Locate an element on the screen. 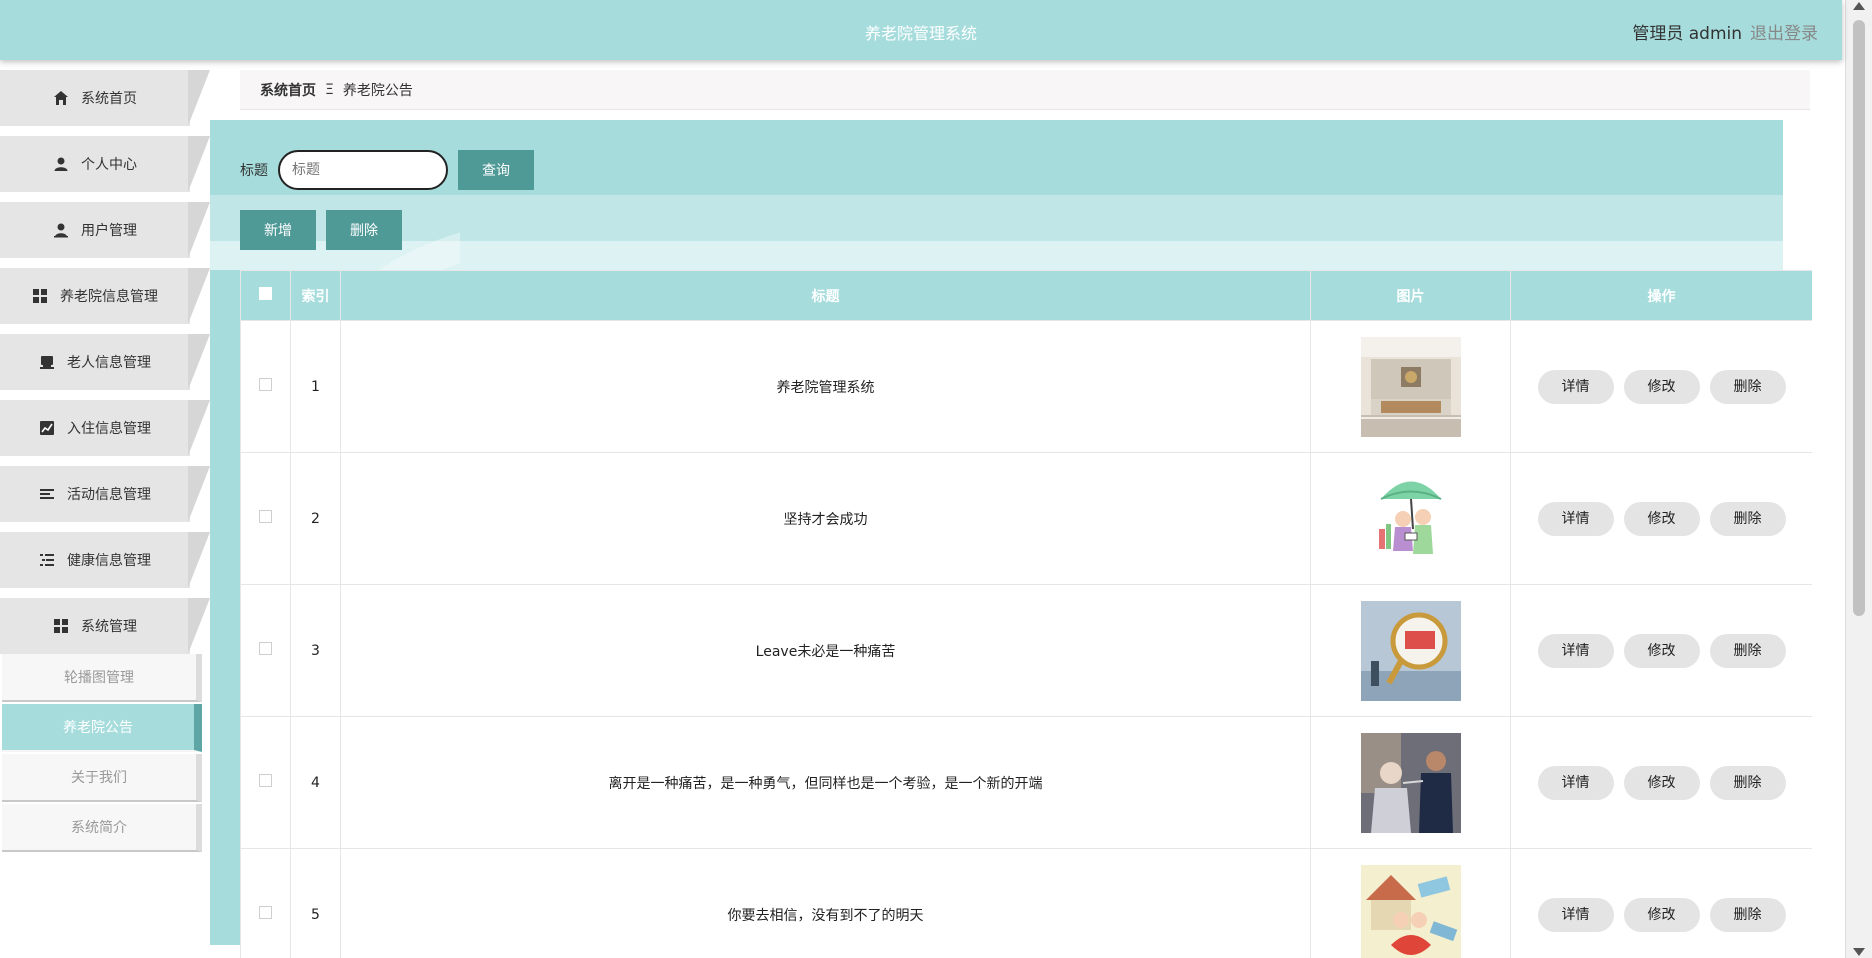  table-header-row: 索引 标题 图片 操作 is located at coordinates (1026, 295).